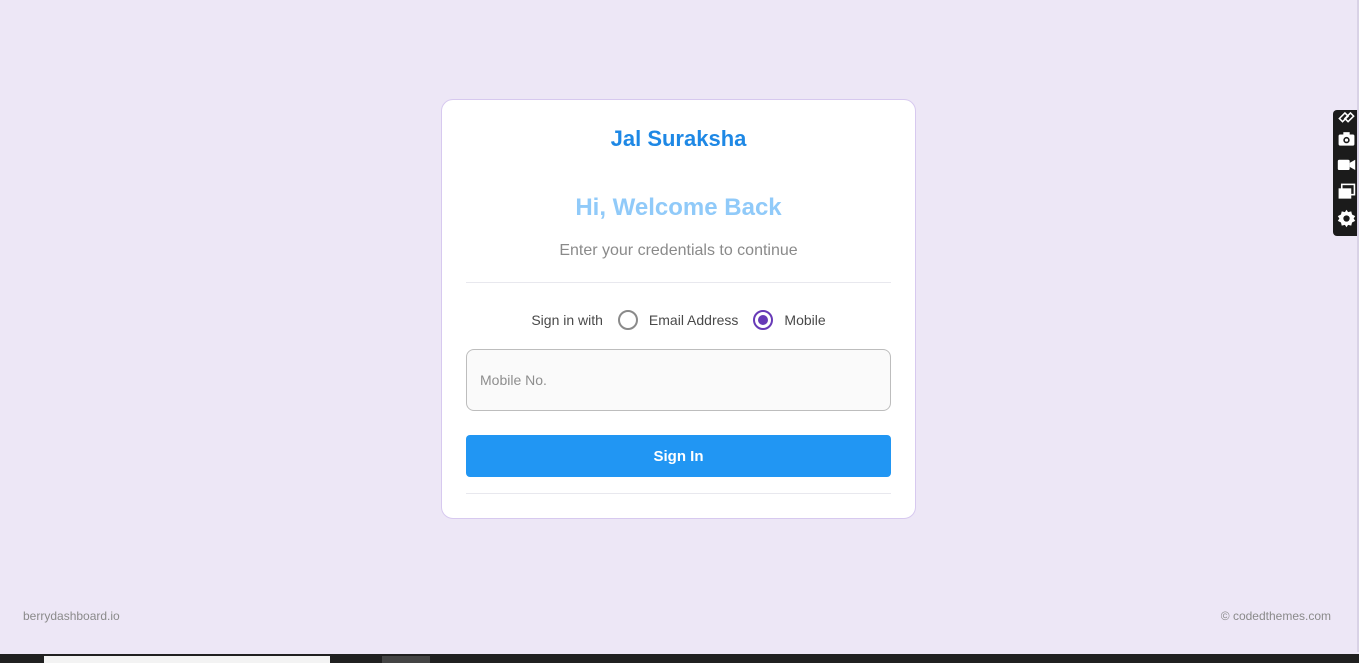  Describe the element at coordinates (678, 138) in the screenshot. I see `brand-title: Jal Suraksha` at that location.